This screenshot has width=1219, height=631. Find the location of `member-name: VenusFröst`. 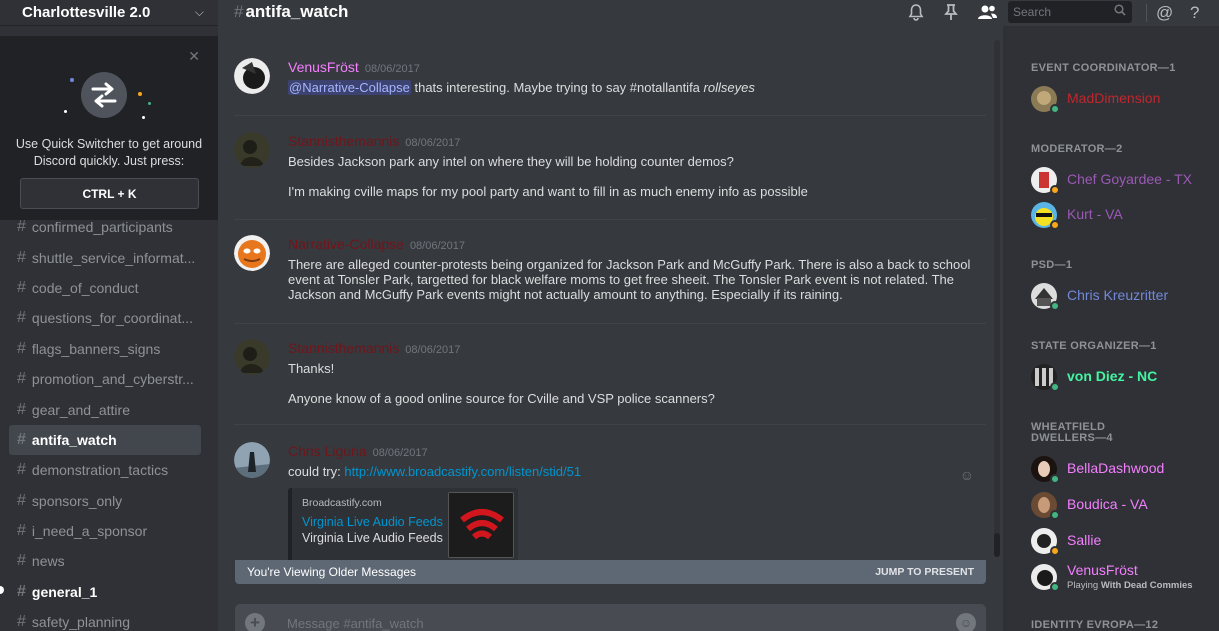

member-name: VenusFröst is located at coordinates (1102, 570).